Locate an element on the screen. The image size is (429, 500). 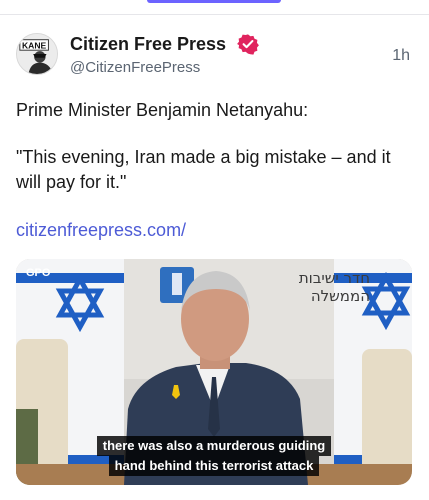
active-tab-indicator is located at coordinates (214, 1).